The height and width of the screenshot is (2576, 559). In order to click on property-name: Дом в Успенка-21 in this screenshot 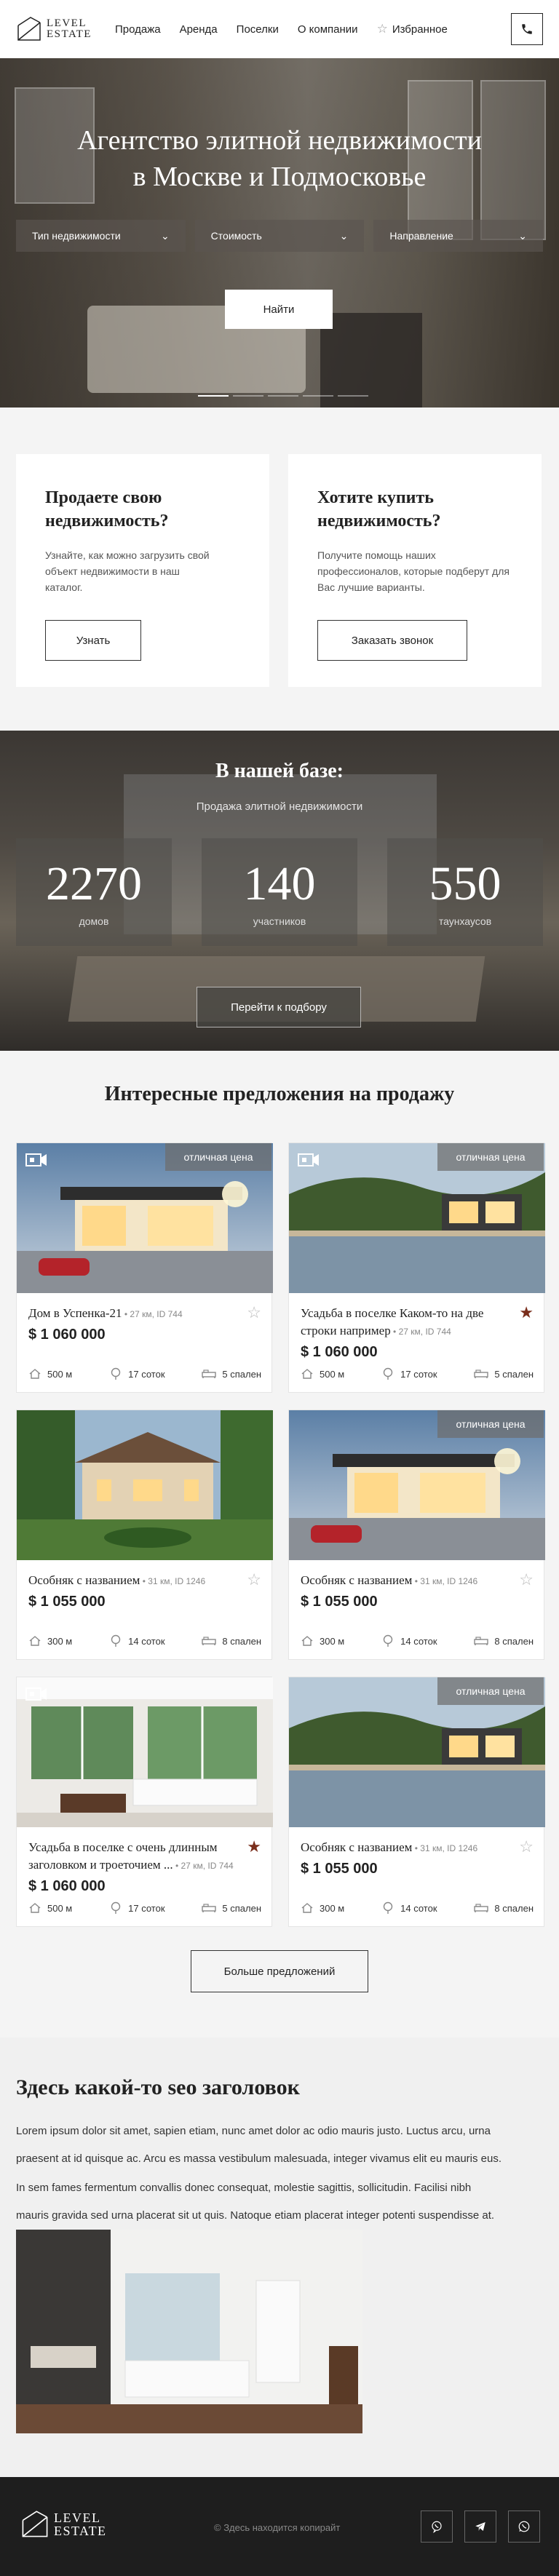, I will do `click(75, 1313)`.